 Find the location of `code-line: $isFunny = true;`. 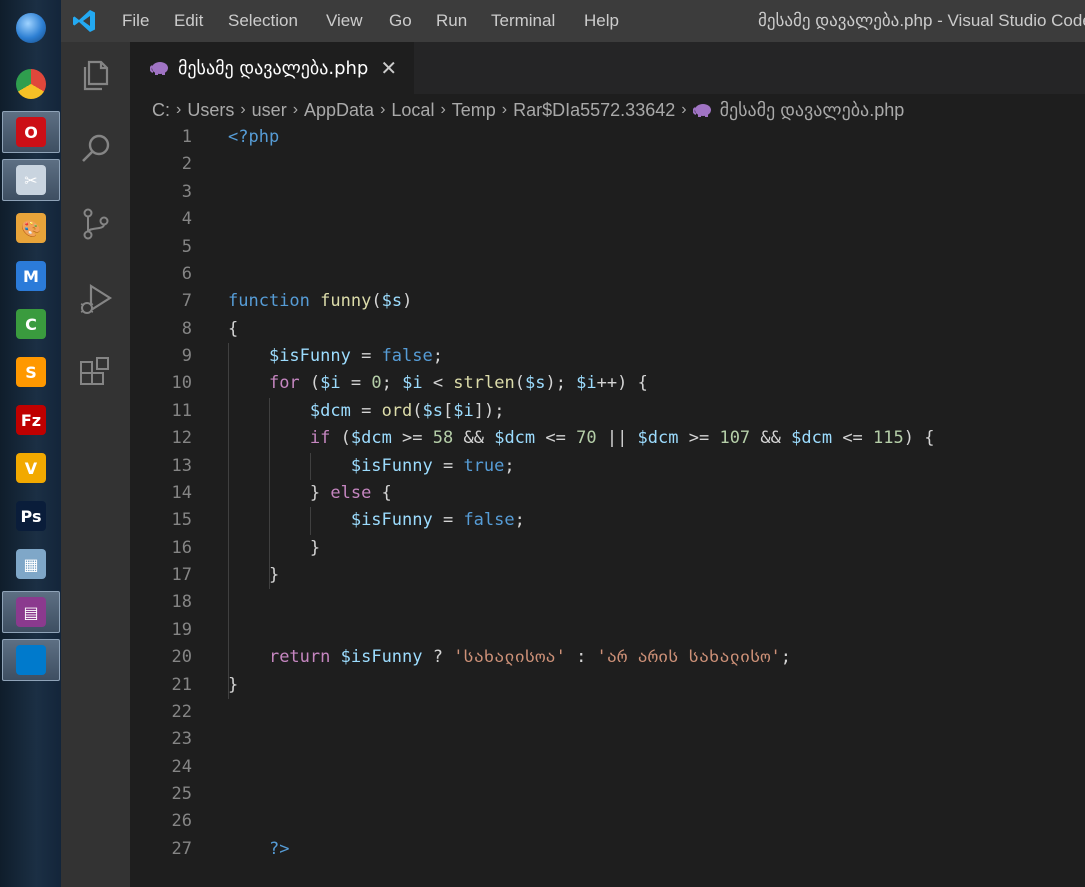

code-line: $isFunny = true; is located at coordinates (581, 466).